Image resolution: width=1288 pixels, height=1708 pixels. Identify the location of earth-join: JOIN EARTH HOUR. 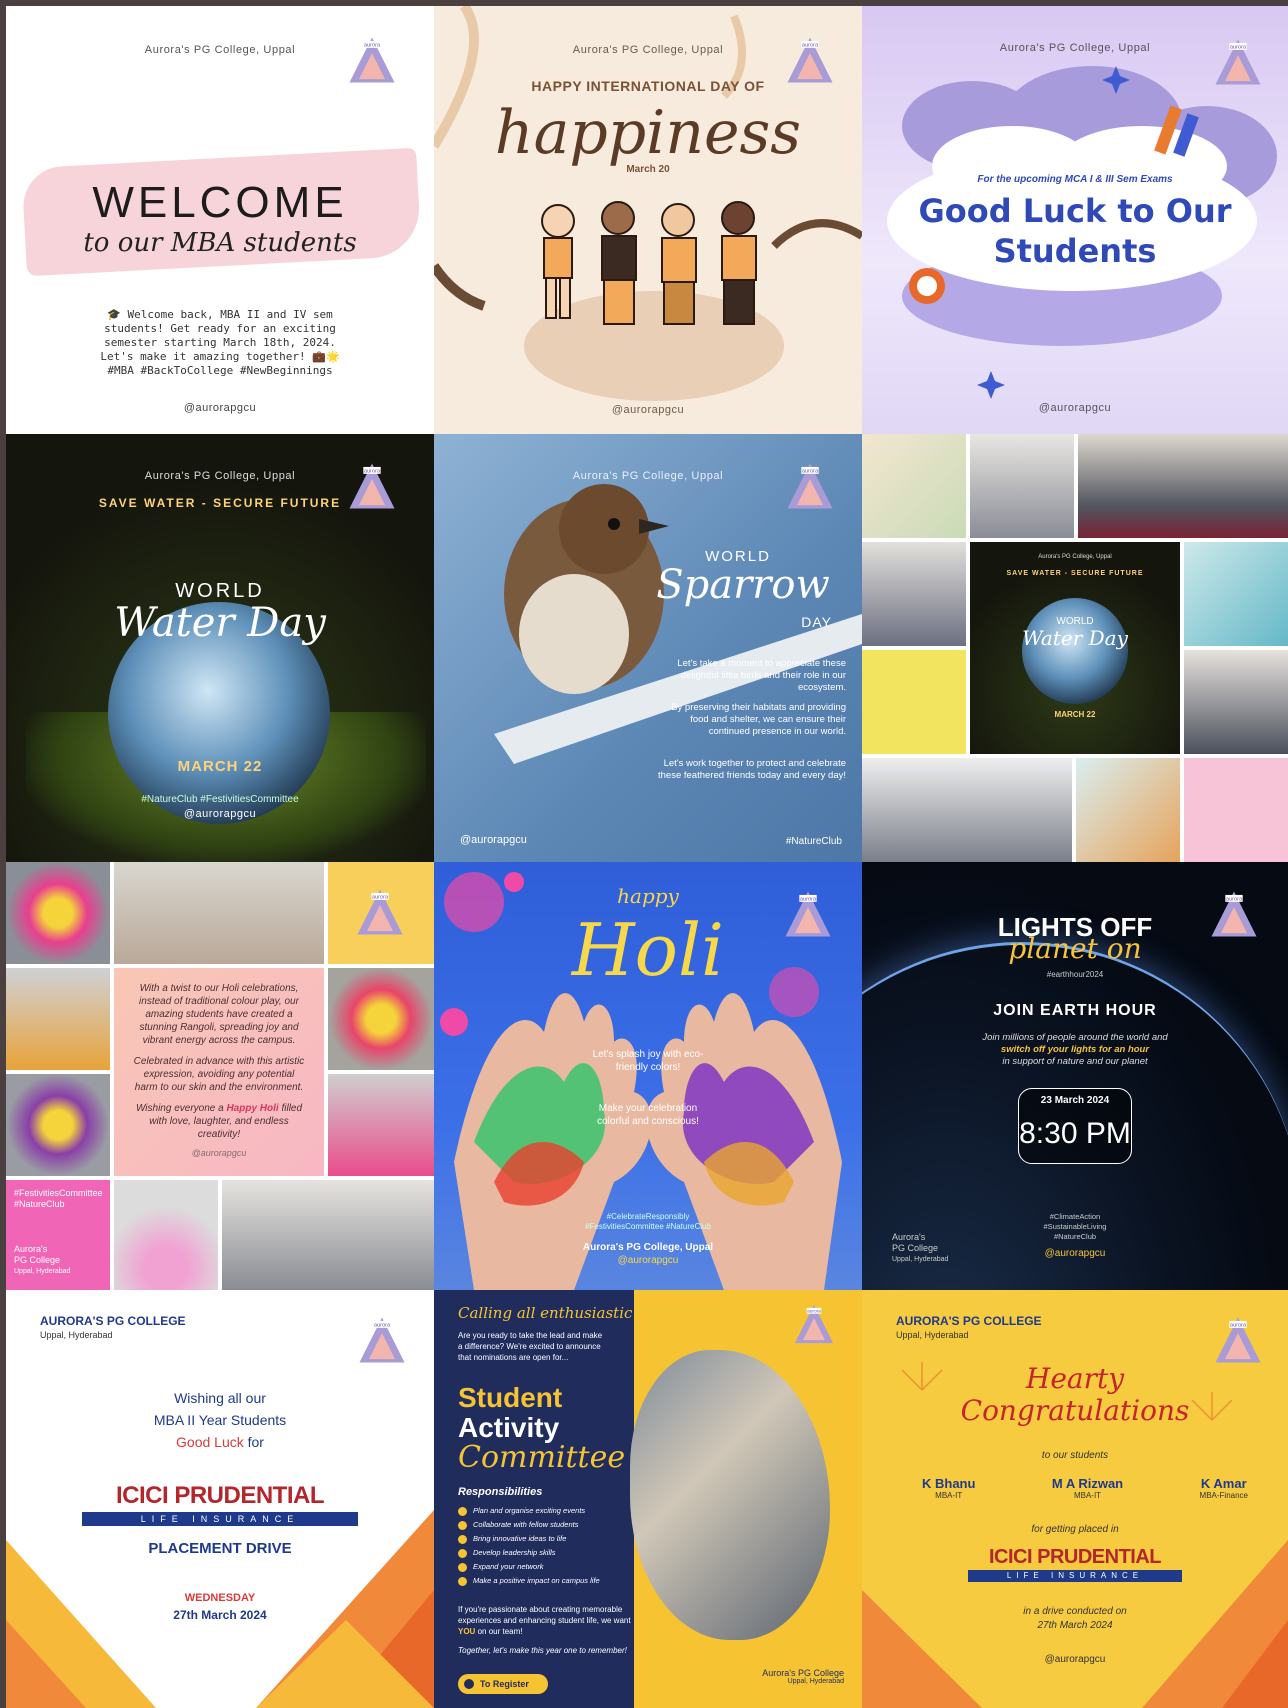
(1075, 1010).